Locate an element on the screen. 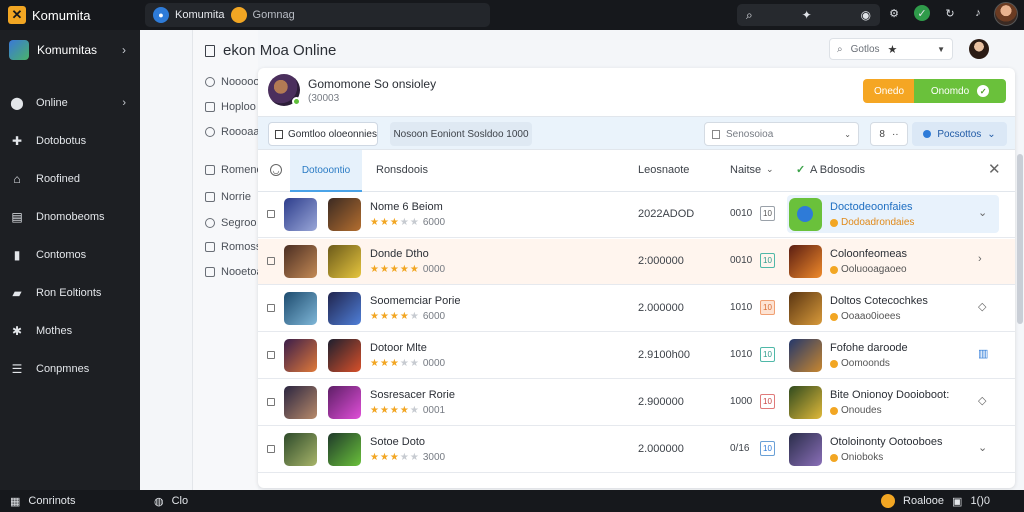  top-search: ⌕ ✦ ◉ is located at coordinates (808, 15).